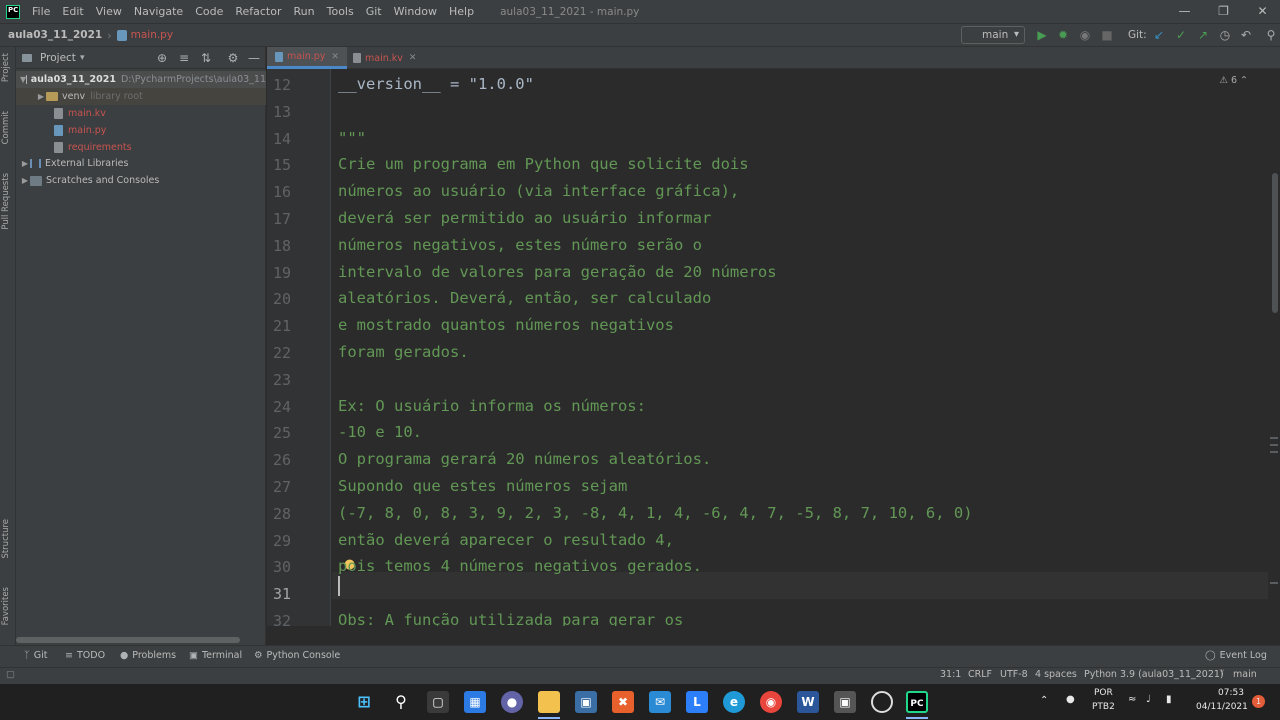 Image resolution: width=1280 pixels, height=720 pixels. I want to click on project-horizontal-scrollbar, so click(128, 640).